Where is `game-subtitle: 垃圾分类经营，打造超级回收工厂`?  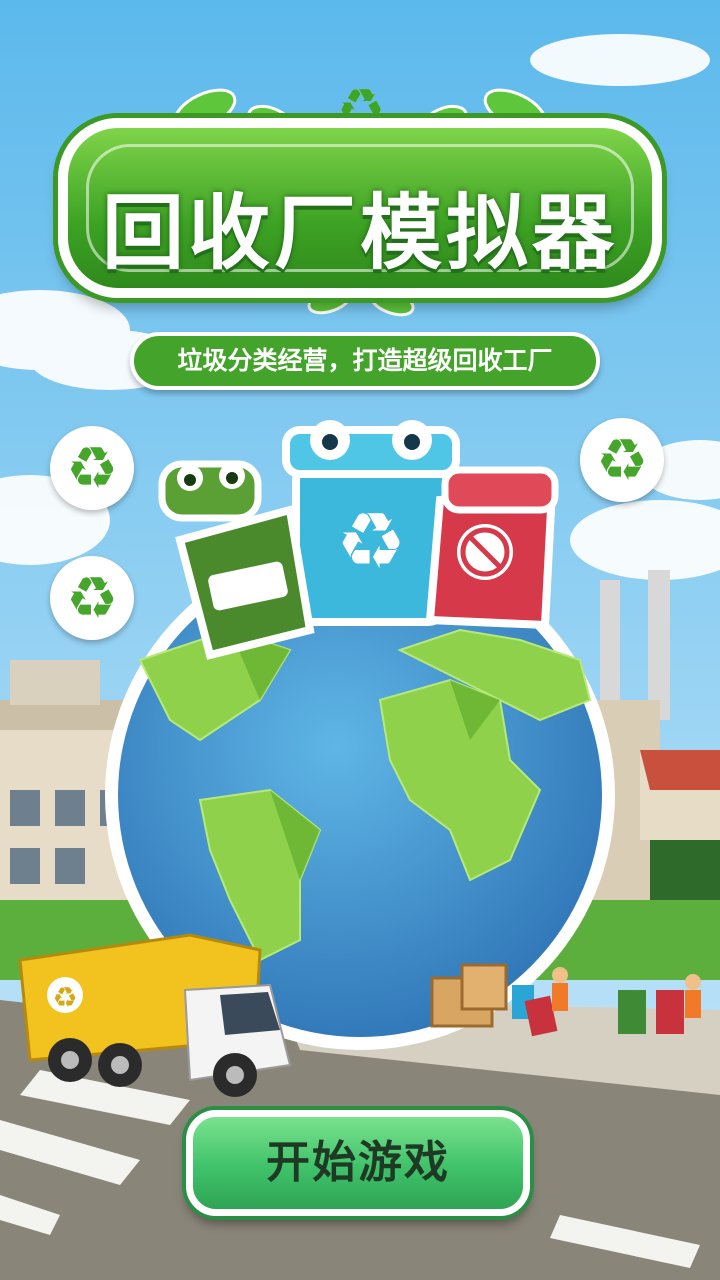
game-subtitle: 垃圾分类经营，打造超级回收工厂 is located at coordinates (365, 361).